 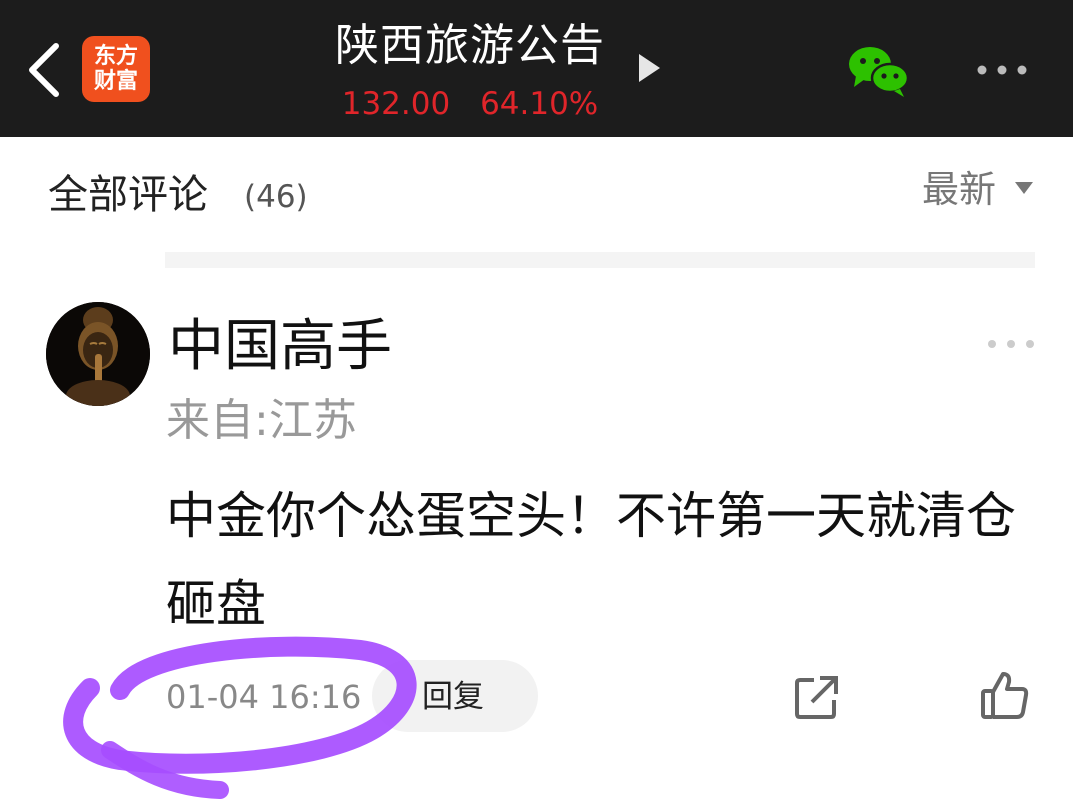 I want to click on triangle-right-icon, so click(x=649, y=68).